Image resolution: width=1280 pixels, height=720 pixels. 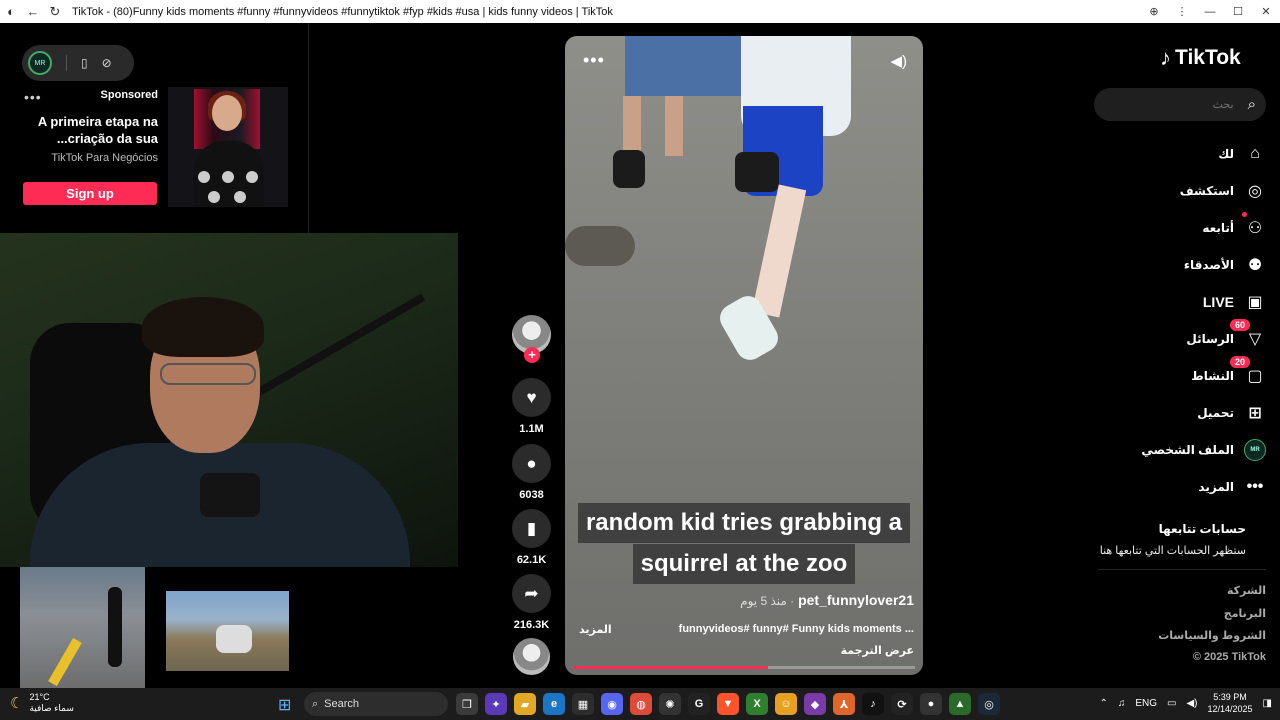 What do you see at coordinates (525, 704) in the screenshot?
I see `file-explorer-icon: ▰` at bounding box center [525, 704].